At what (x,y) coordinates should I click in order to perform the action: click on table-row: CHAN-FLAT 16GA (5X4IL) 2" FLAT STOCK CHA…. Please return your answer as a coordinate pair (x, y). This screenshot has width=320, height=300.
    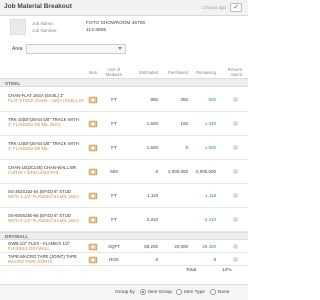
    Looking at the image, I should click on (124, 100).